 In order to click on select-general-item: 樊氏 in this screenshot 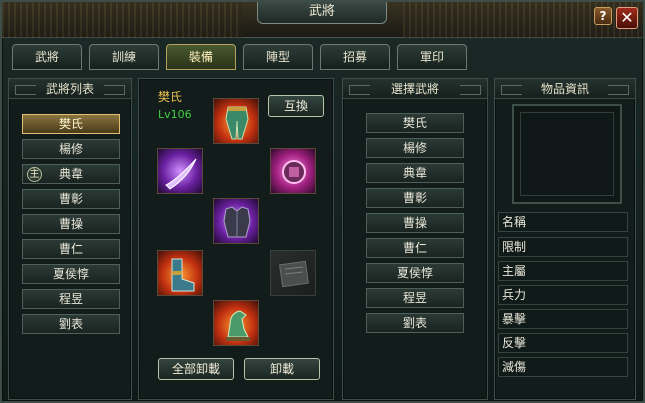, I will do `click(415, 123)`.